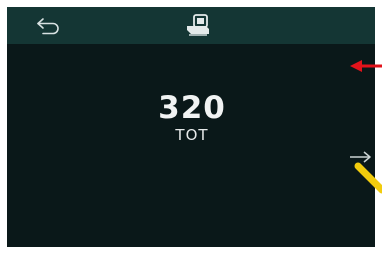 Image resolution: width=382 pixels, height=255 pixels. Describe the element at coordinates (361, 157) in the screenshot. I see `right-arrow-icon` at that location.